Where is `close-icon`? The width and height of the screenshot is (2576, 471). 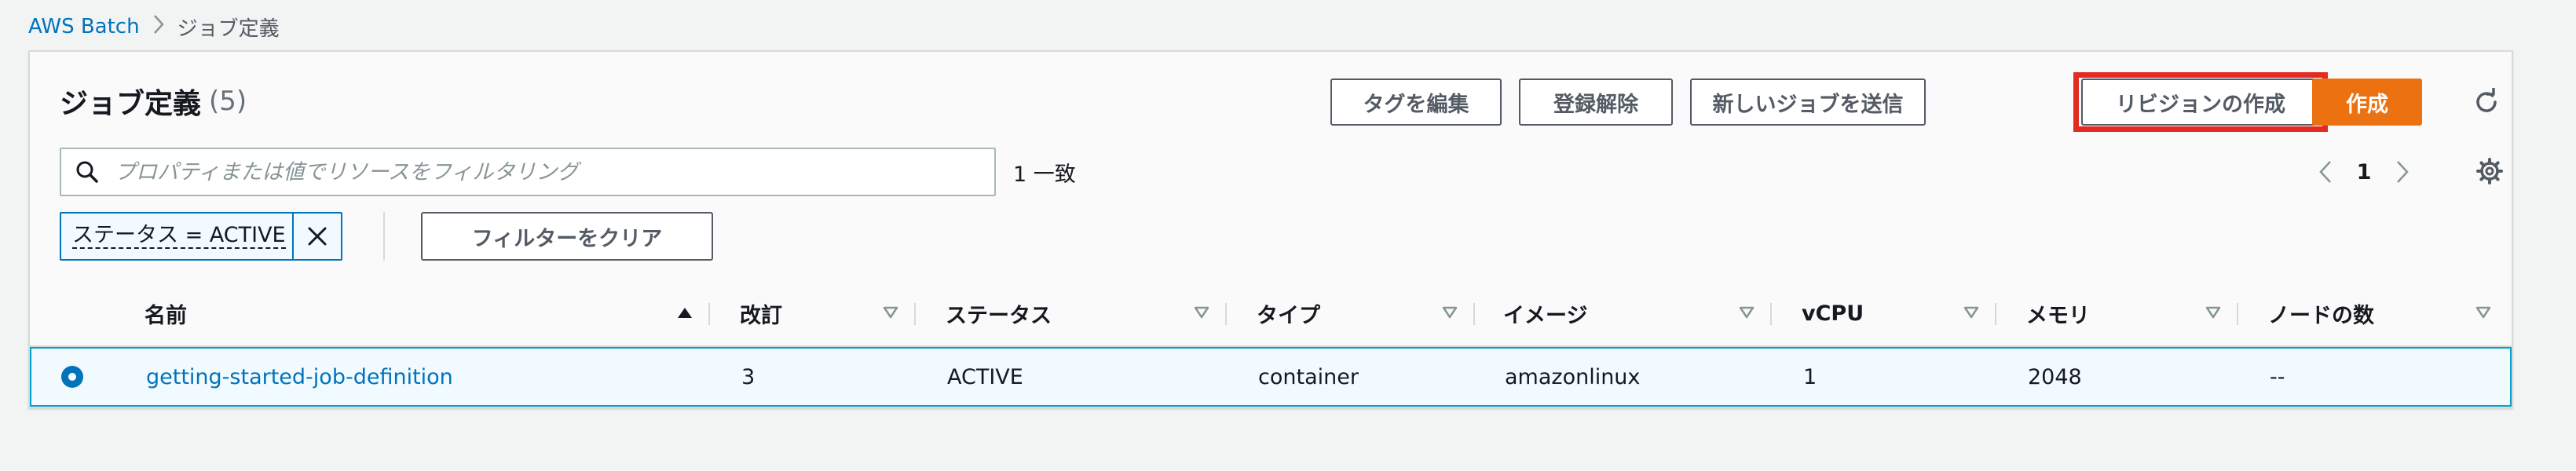 close-icon is located at coordinates (317, 236).